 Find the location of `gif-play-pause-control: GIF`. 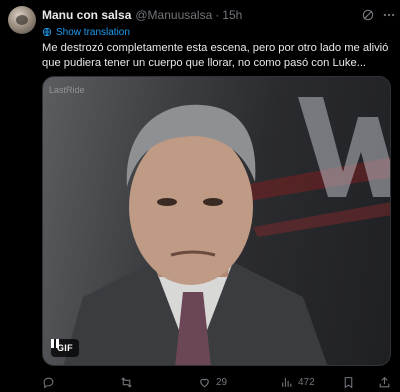

gif-play-pause-control: GIF is located at coordinates (65, 348).